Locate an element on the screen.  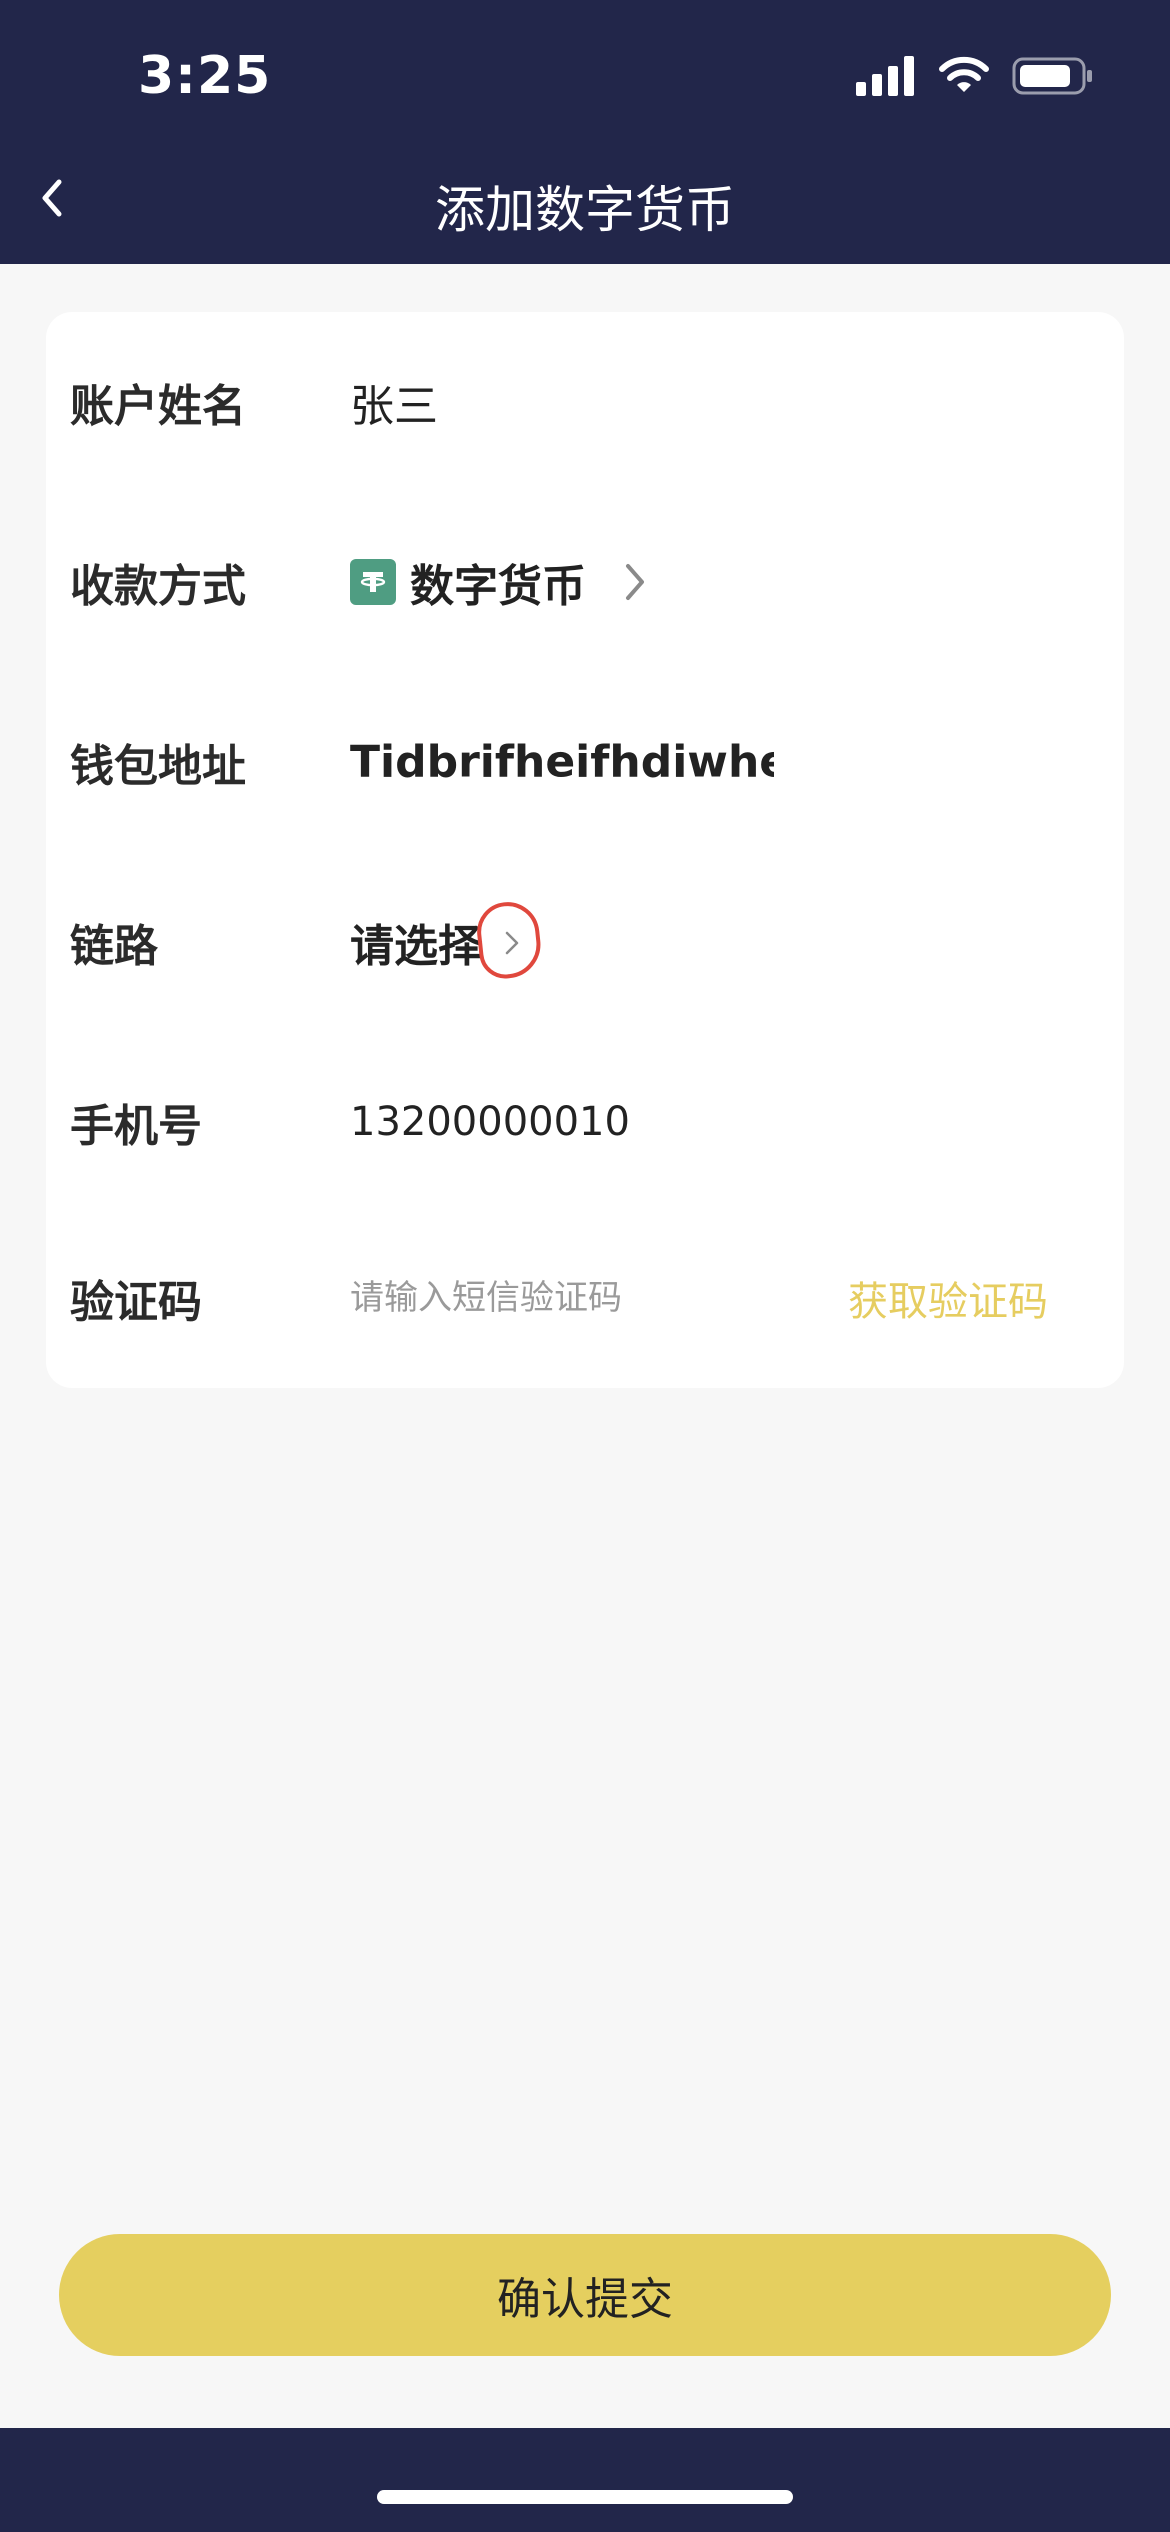
payment-method-row: 收款方式 数字货币 is located at coordinates (585, 582).